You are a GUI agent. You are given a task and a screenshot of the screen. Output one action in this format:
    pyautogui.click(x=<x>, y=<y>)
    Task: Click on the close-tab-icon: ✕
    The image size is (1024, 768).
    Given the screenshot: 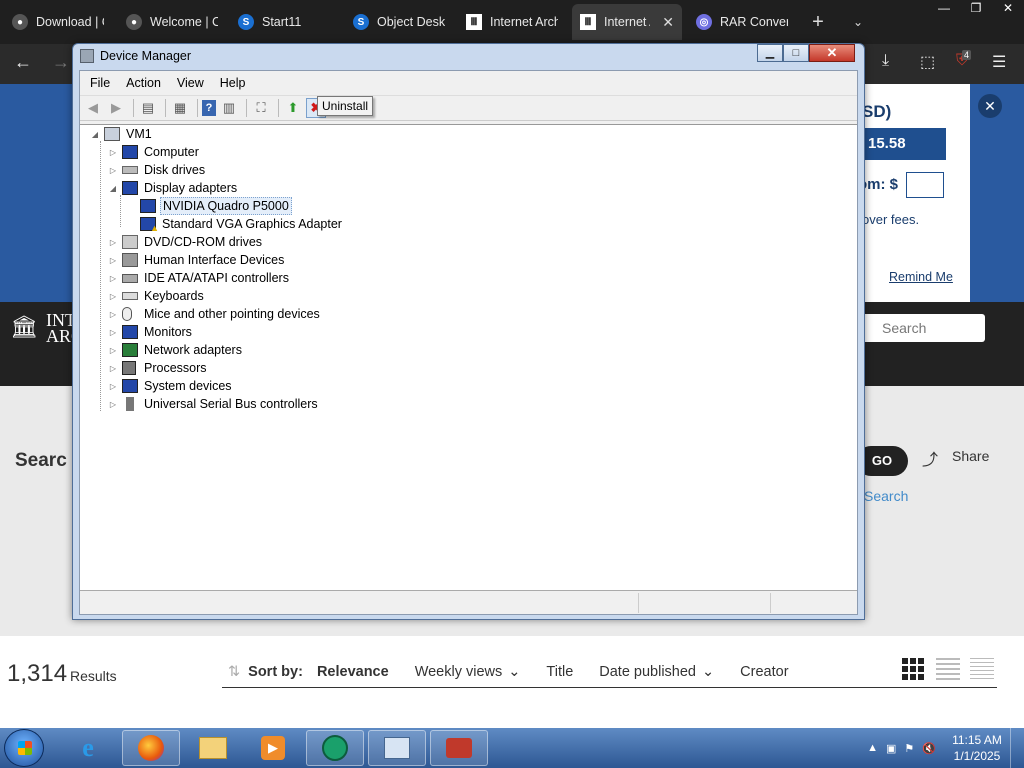 What is the action you would take?
    pyautogui.click(x=668, y=22)
    